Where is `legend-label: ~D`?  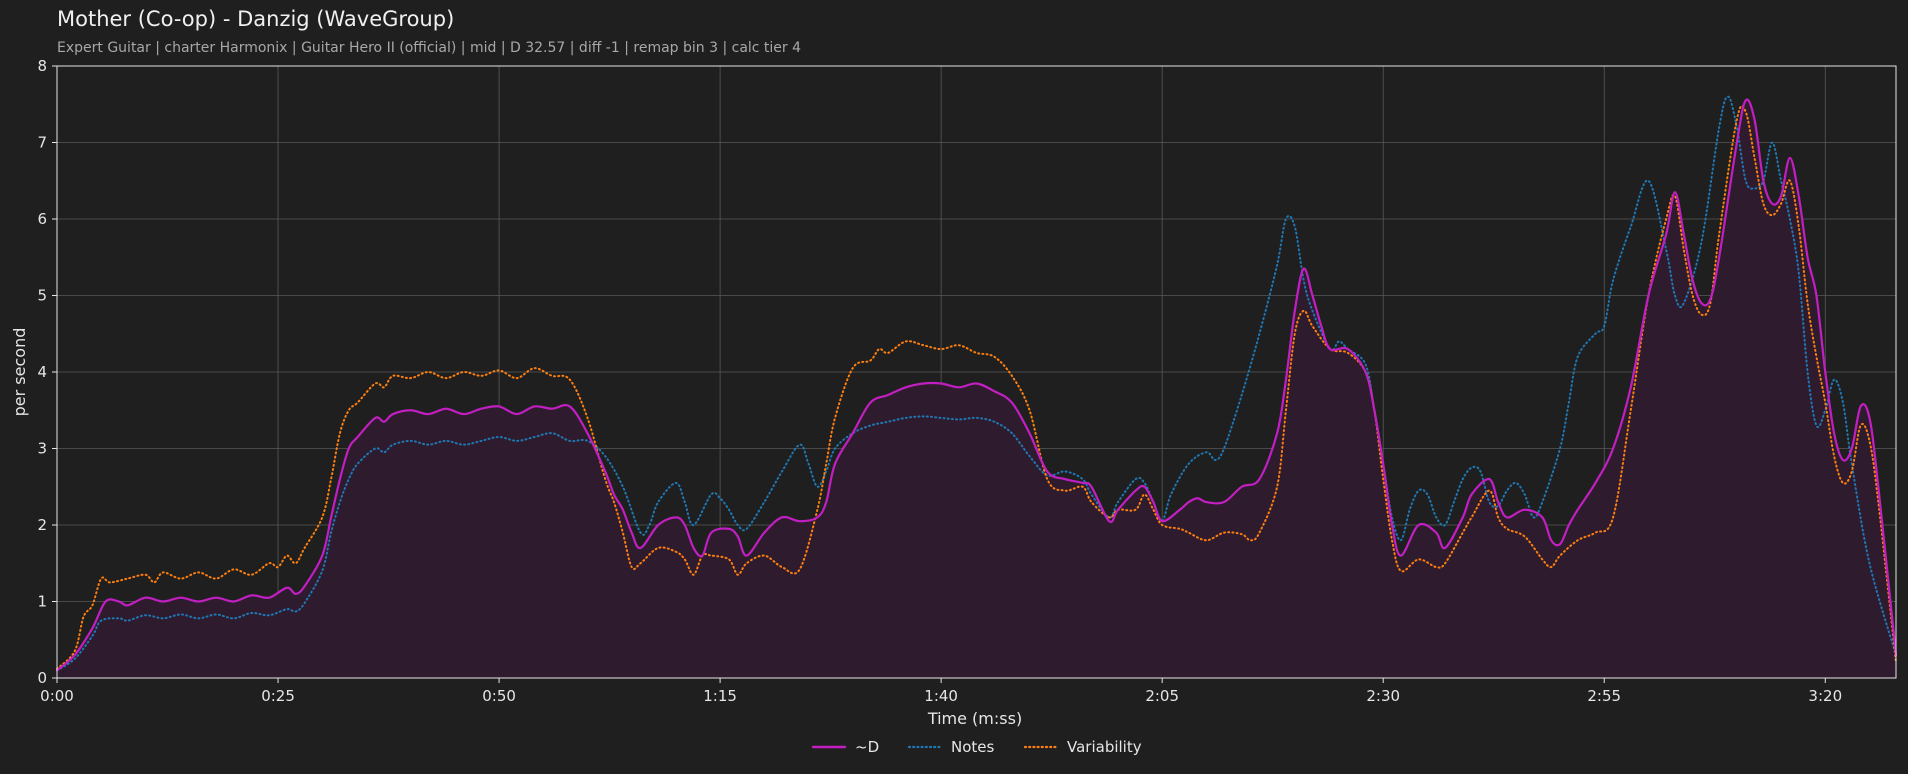 legend-label: ~D is located at coordinates (867, 747).